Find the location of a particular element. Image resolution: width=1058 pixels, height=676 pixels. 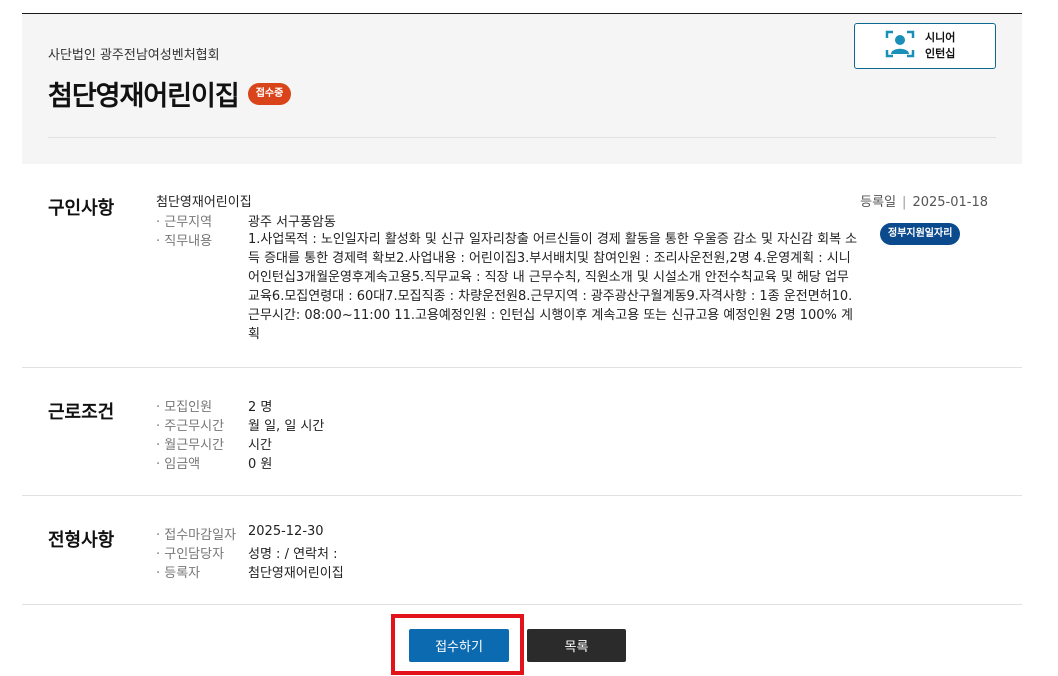

job-section-title: 구인사항 is located at coordinates (81, 208).